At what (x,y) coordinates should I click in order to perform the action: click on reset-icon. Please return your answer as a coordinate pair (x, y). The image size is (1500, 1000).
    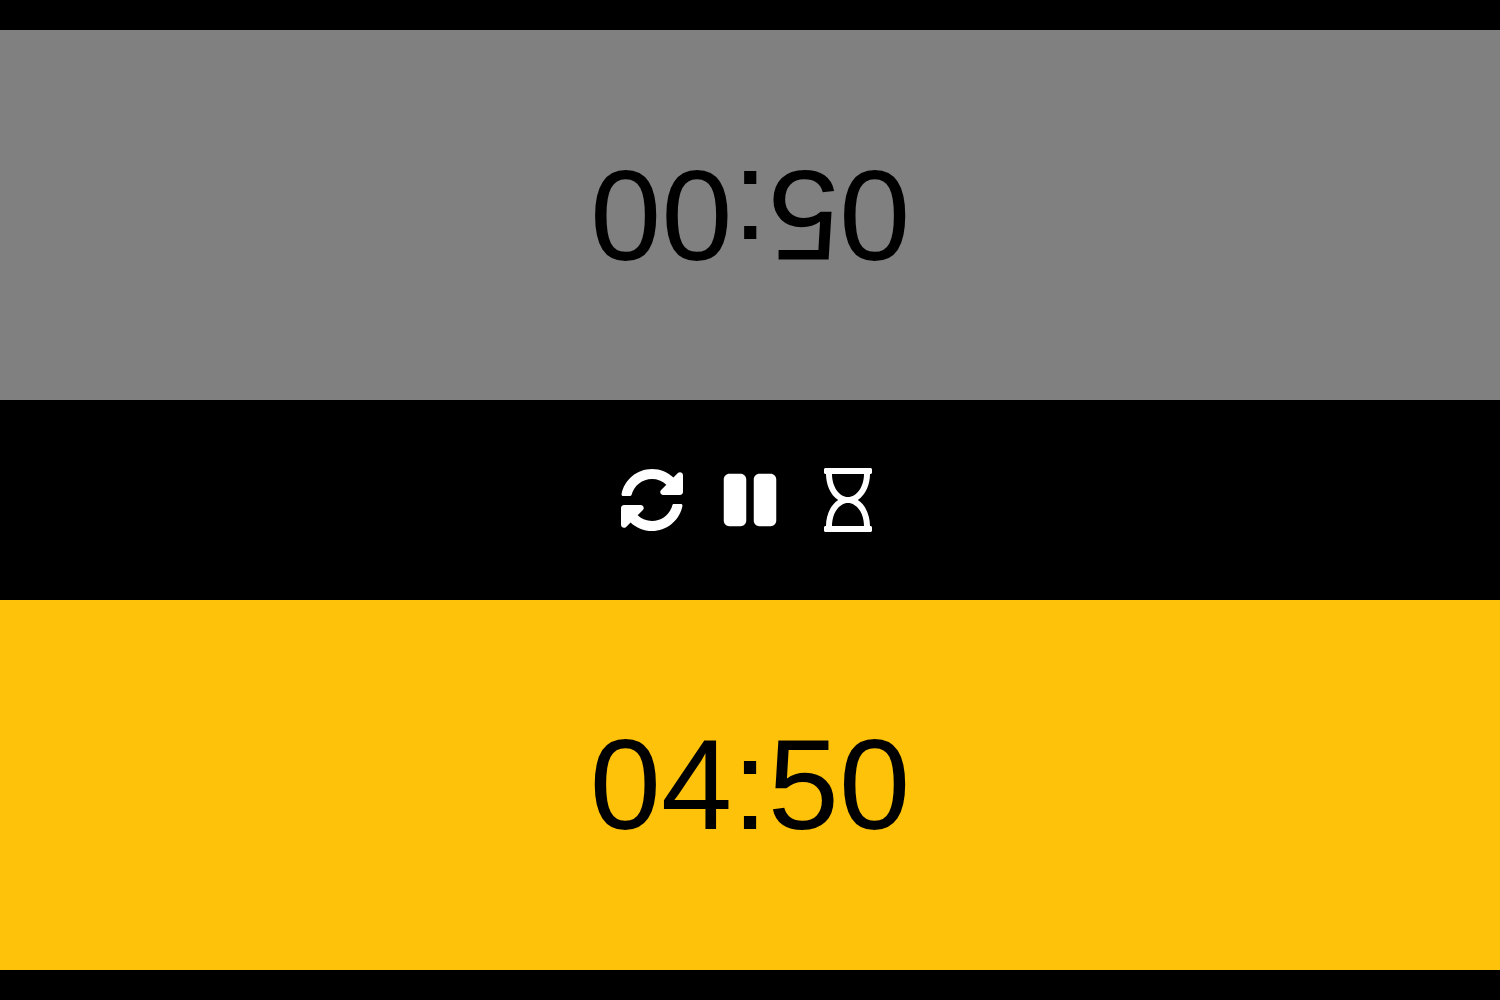
    Looking at the image, I should click on (652, 500).